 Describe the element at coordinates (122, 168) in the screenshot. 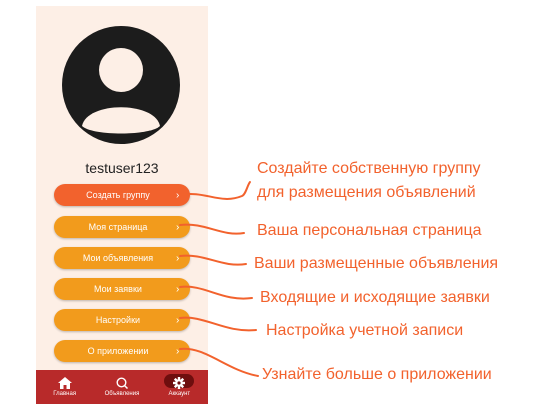

I see `username: testuser123` at that location.